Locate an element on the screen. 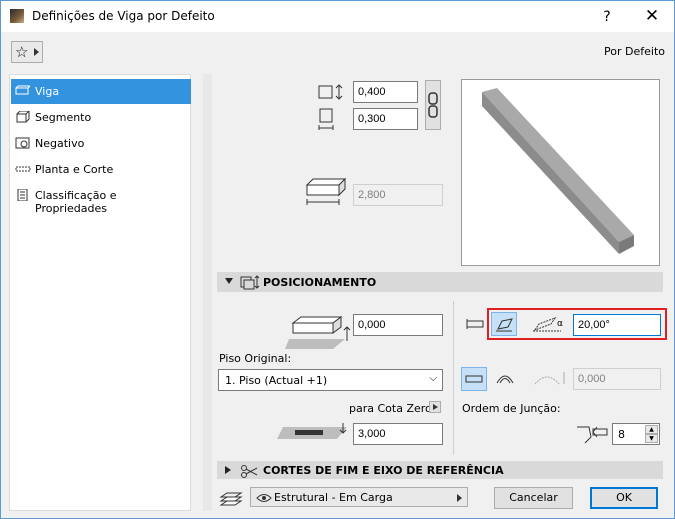 The image size is (675, 519). layers-icon is located at coordinates (231, 498).